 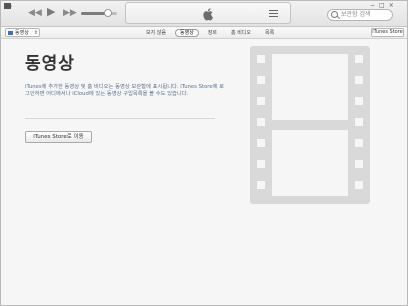 I want to click on itunes-store-button: iTunes Store, so click(x=387, y=32).